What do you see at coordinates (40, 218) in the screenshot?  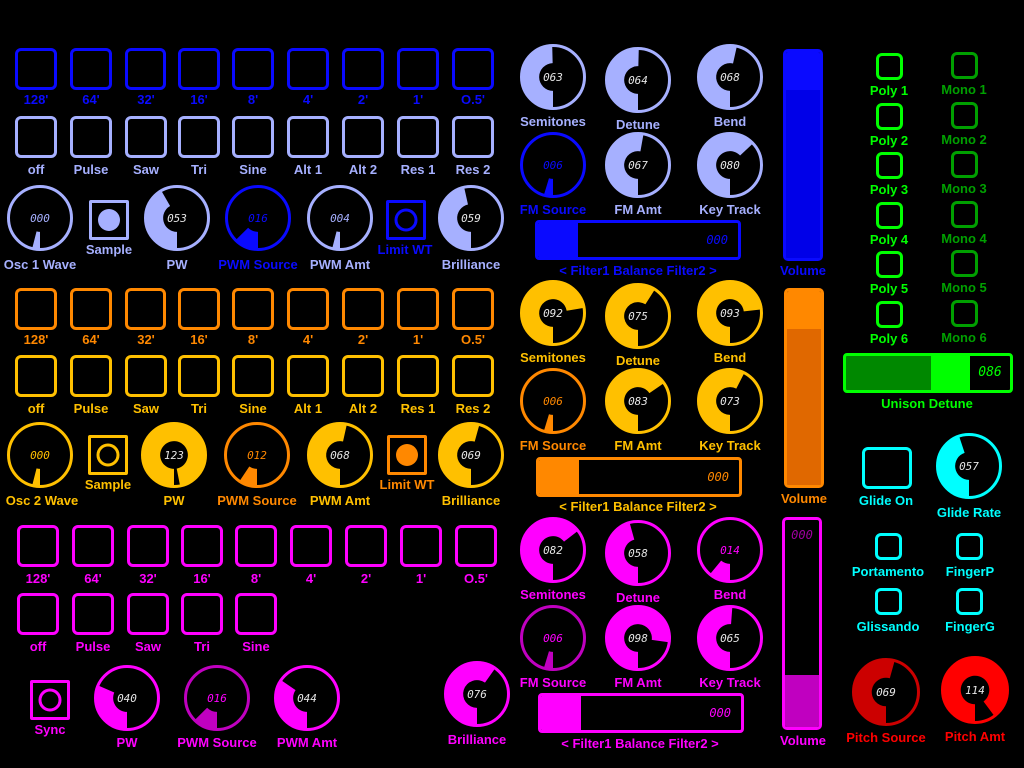 I see `osc1-wave-knob: 000` at bounding box center [40, 218].